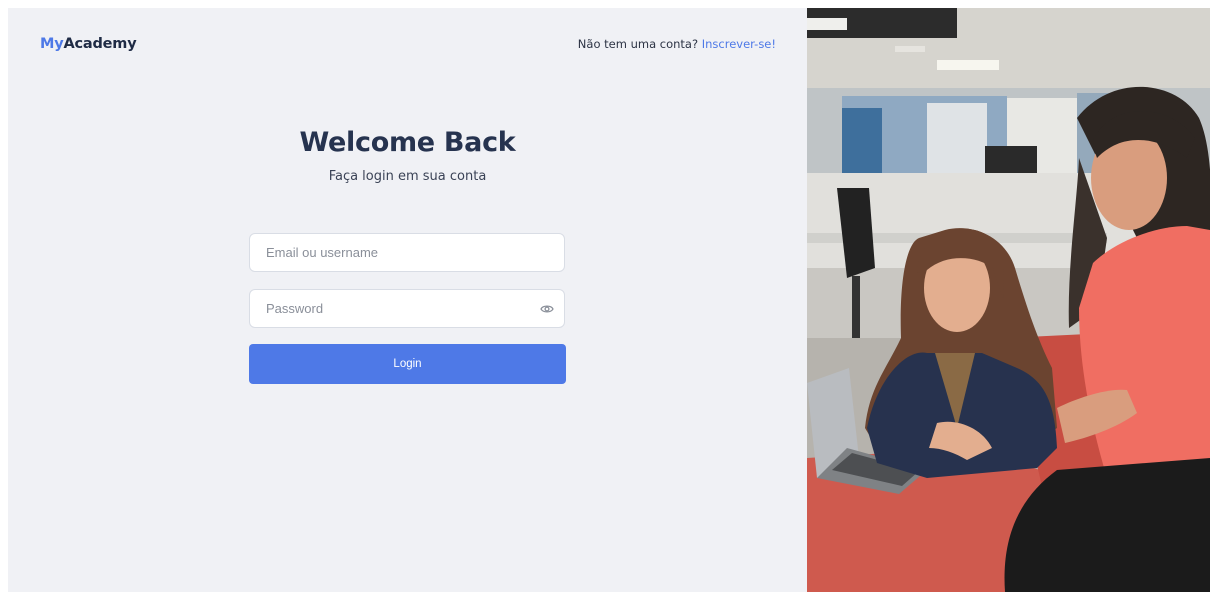  I want to click on password-input, so click(407, 308).